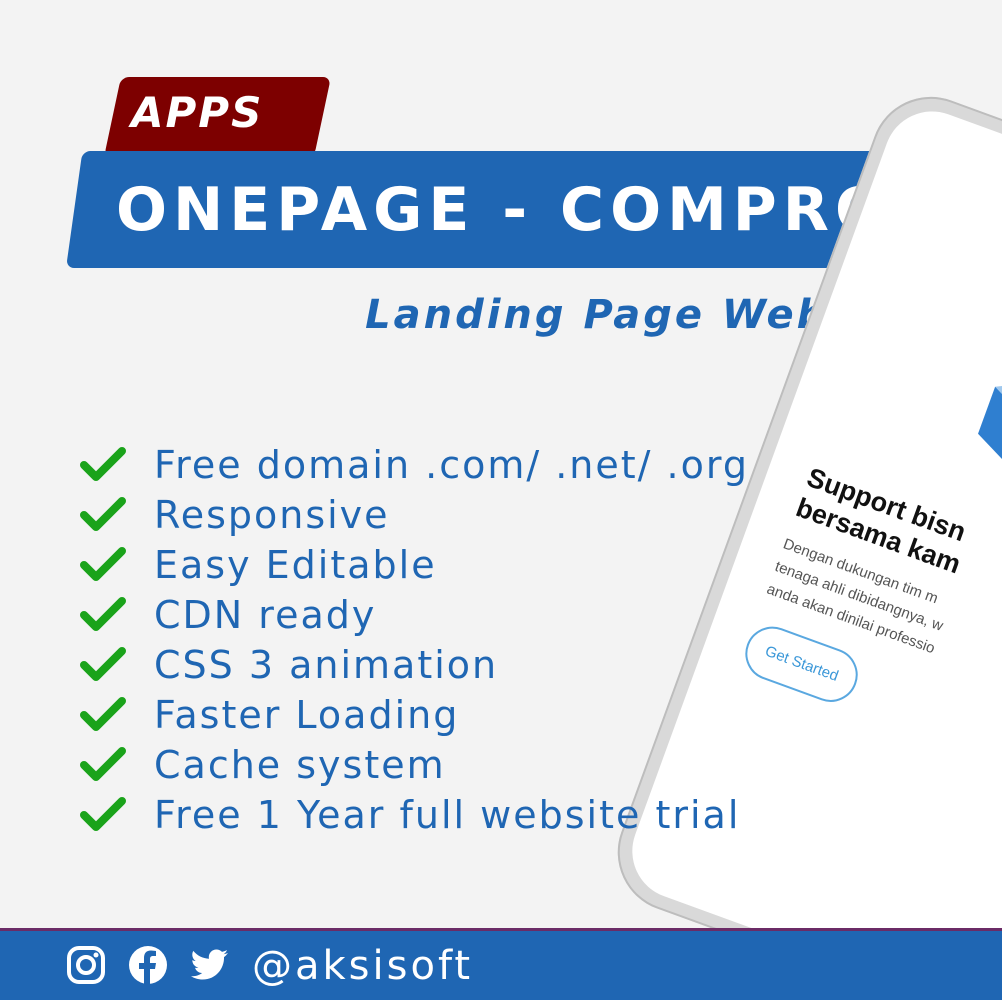  I want to click on feature-label: Faster Loading, so click(307, 715).